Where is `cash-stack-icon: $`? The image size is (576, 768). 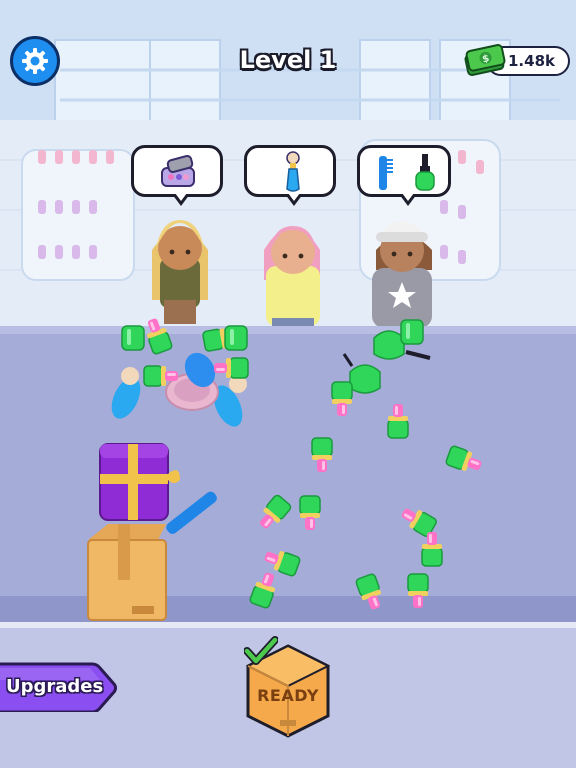 cash-stack-icon: $ is located at coordinates (485, 60).